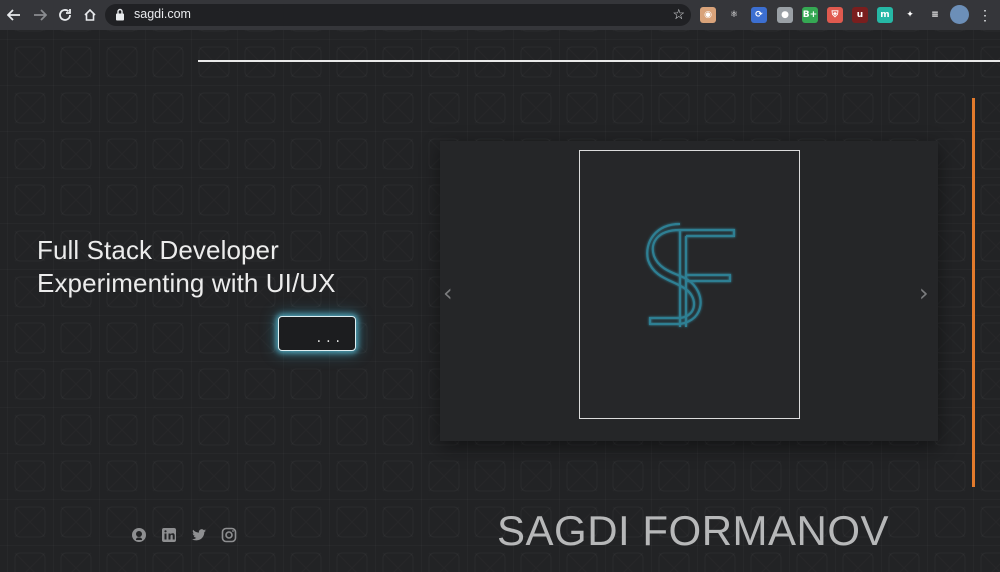 Image resolution: width=1000 pixels, height=572 pixels. I want to click on github-icon, so click(139, 535).